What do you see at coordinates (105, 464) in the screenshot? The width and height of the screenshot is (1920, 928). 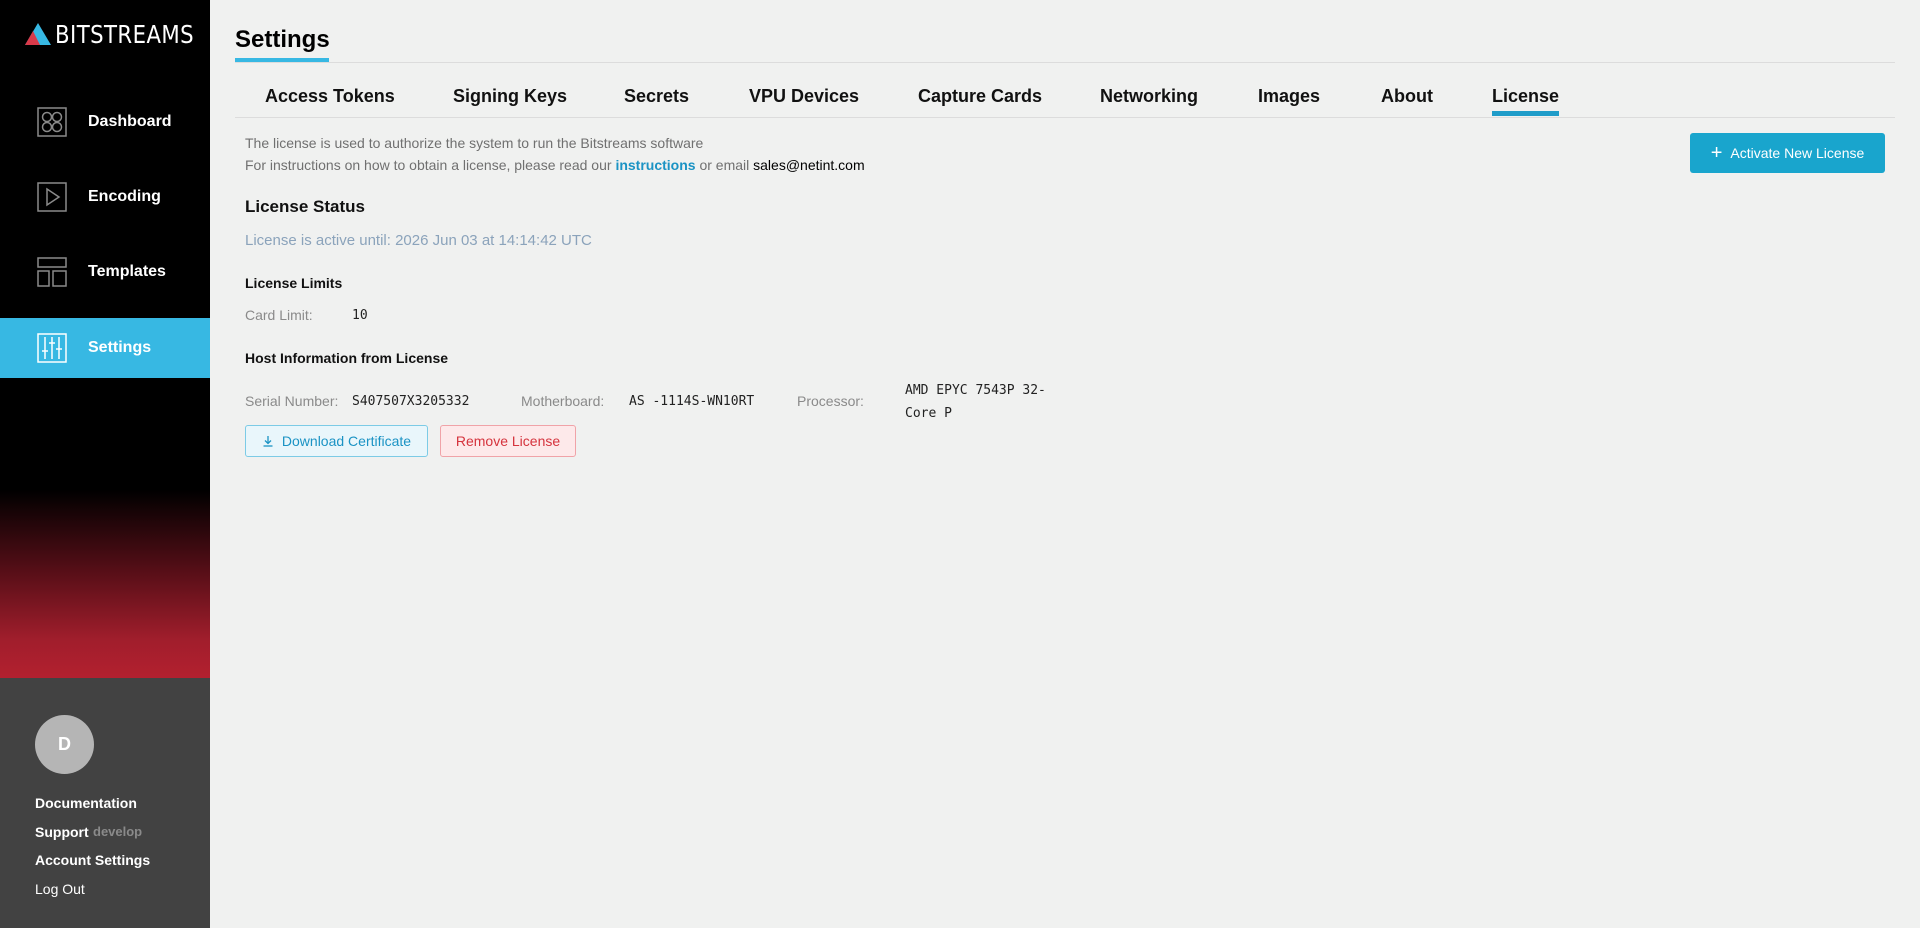 I see `sidebar: BITSTREAMS Dashboard Encoding Templates` at bounding box center [105, 464].